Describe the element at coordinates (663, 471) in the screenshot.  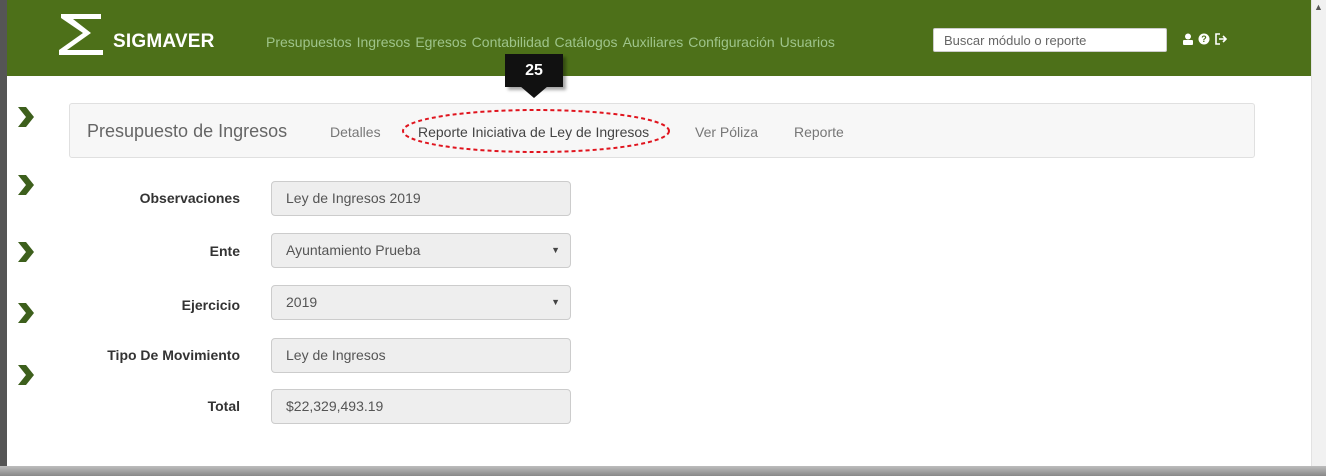
I see `window-bottom-edge` at that location.